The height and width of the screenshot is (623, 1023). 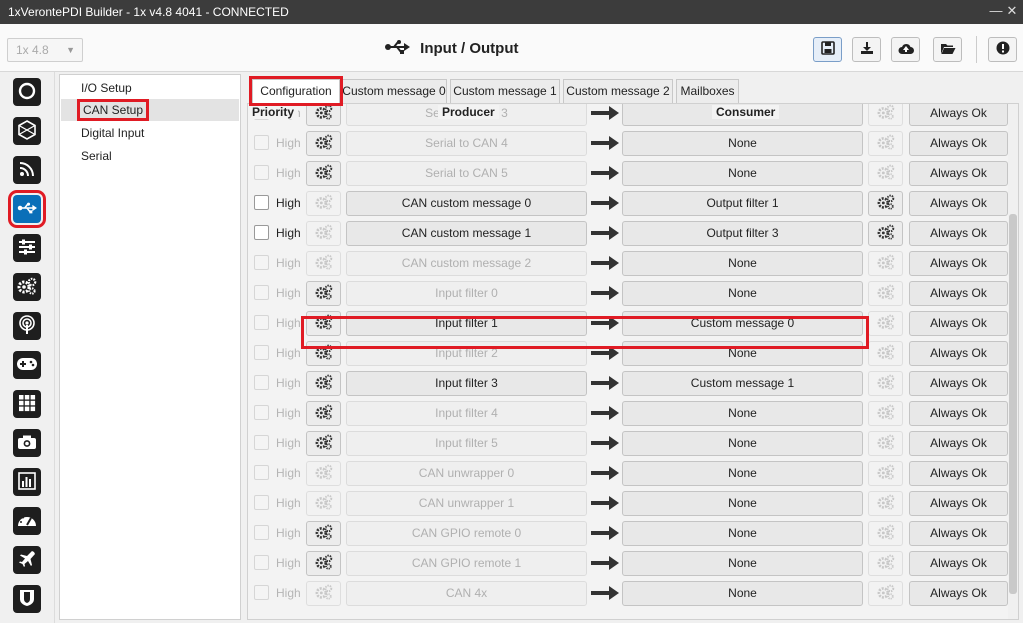 What do you see at coordinates (466, 353) in the screenshot?
I see `producer-button: Input filter 2` at bounding box center [466, 353].